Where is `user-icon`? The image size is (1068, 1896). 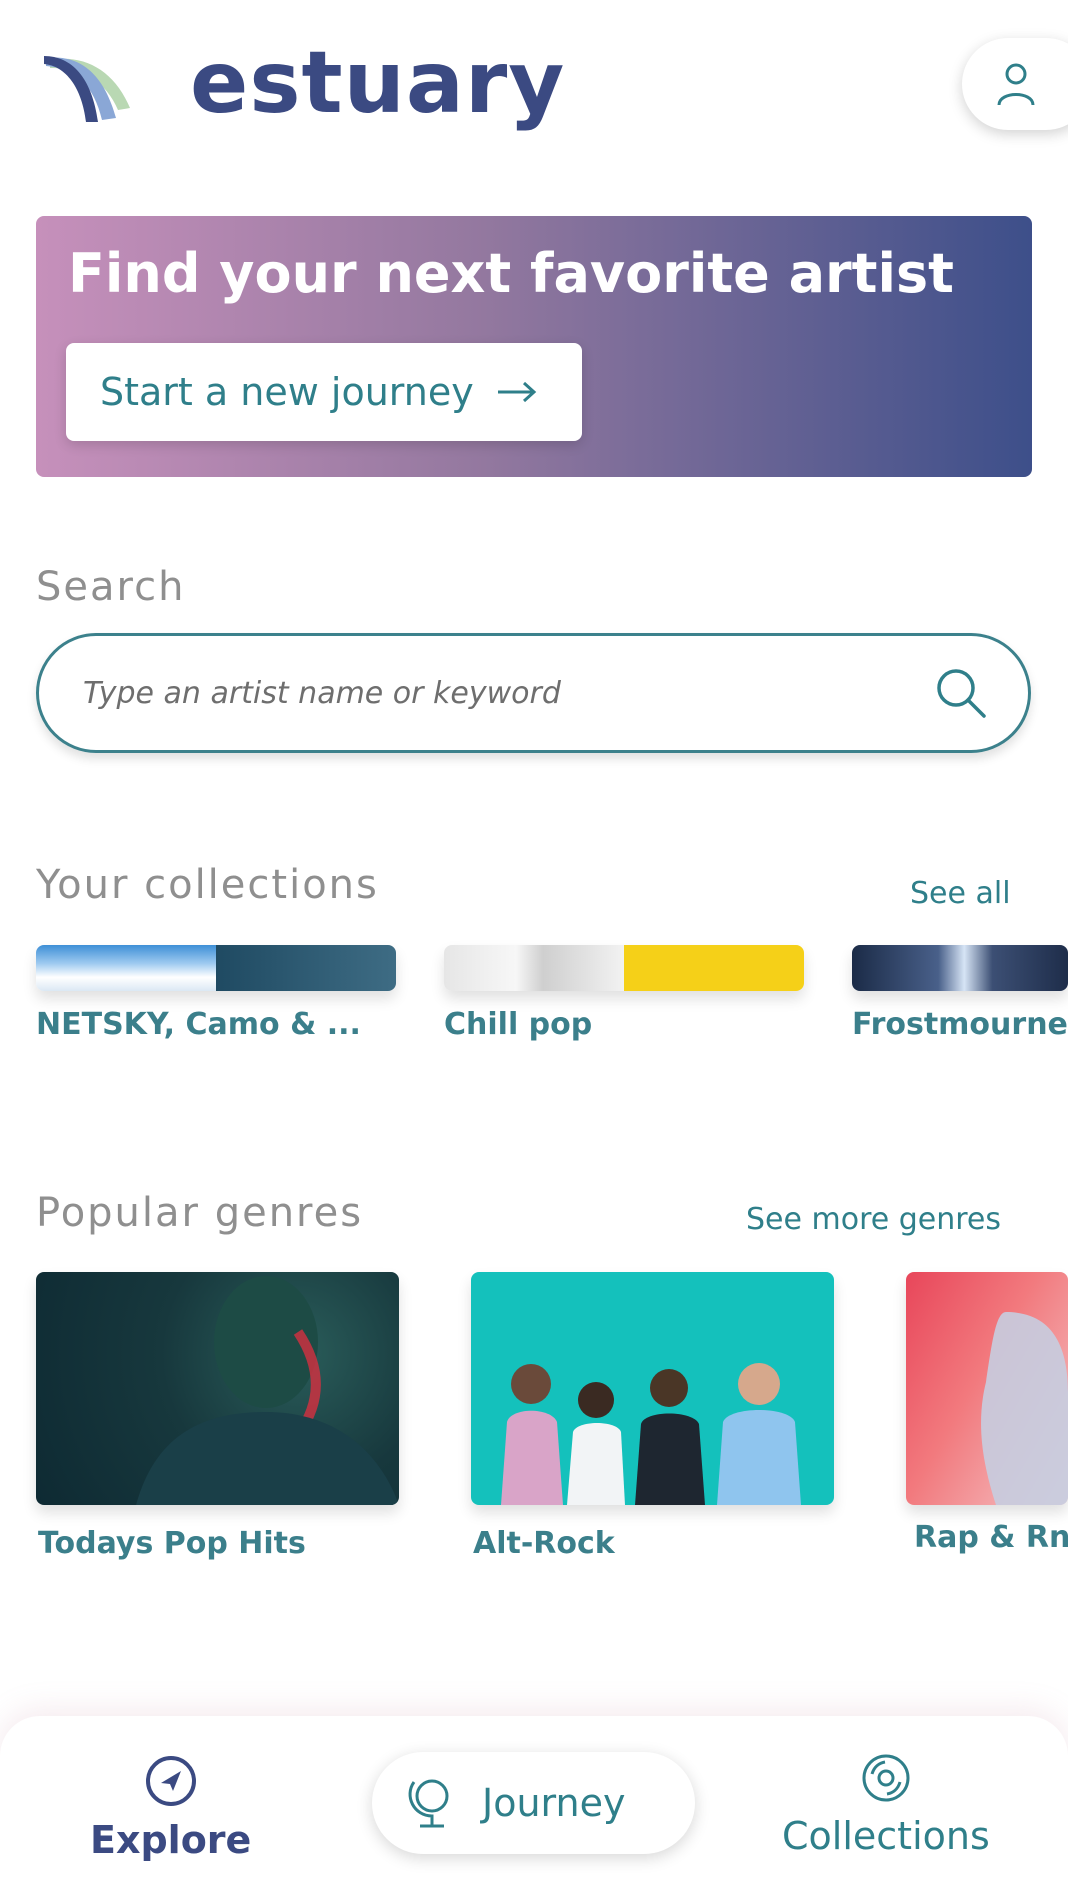 user-icon is located at coordinates (1016, 84).